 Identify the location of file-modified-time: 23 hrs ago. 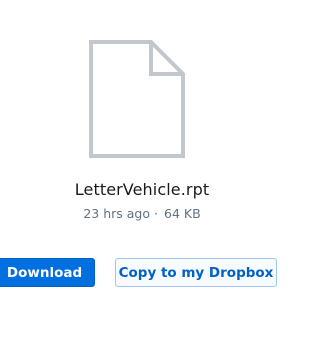
(117, 213).